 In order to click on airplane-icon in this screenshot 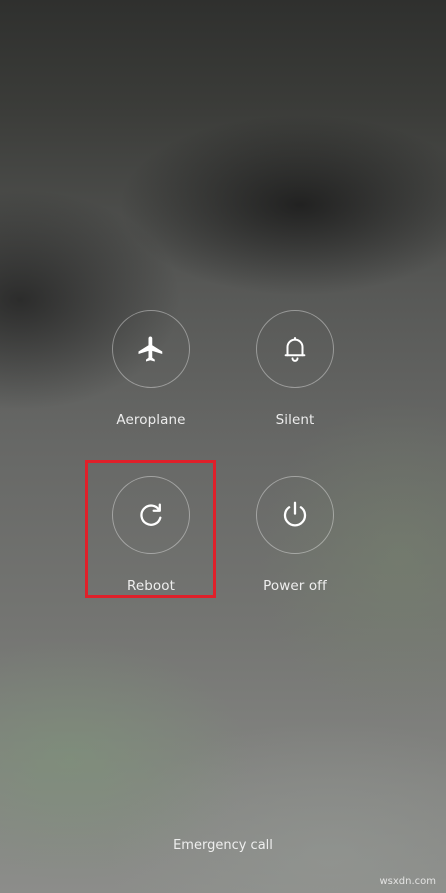, I will do `click(151, 349)`.